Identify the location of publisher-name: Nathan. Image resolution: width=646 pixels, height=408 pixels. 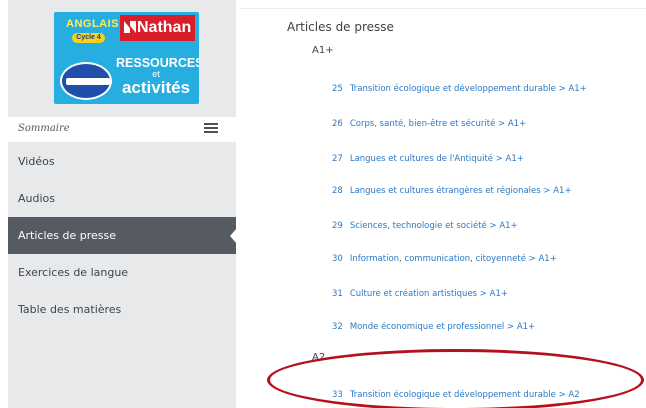
(157, 28).